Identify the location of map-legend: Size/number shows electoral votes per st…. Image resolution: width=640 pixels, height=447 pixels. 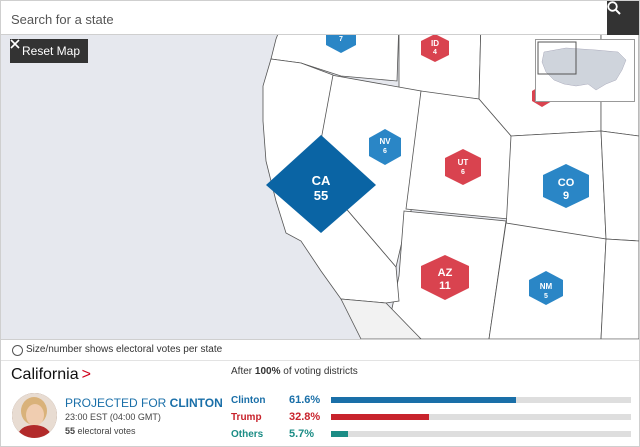
(320, 350).